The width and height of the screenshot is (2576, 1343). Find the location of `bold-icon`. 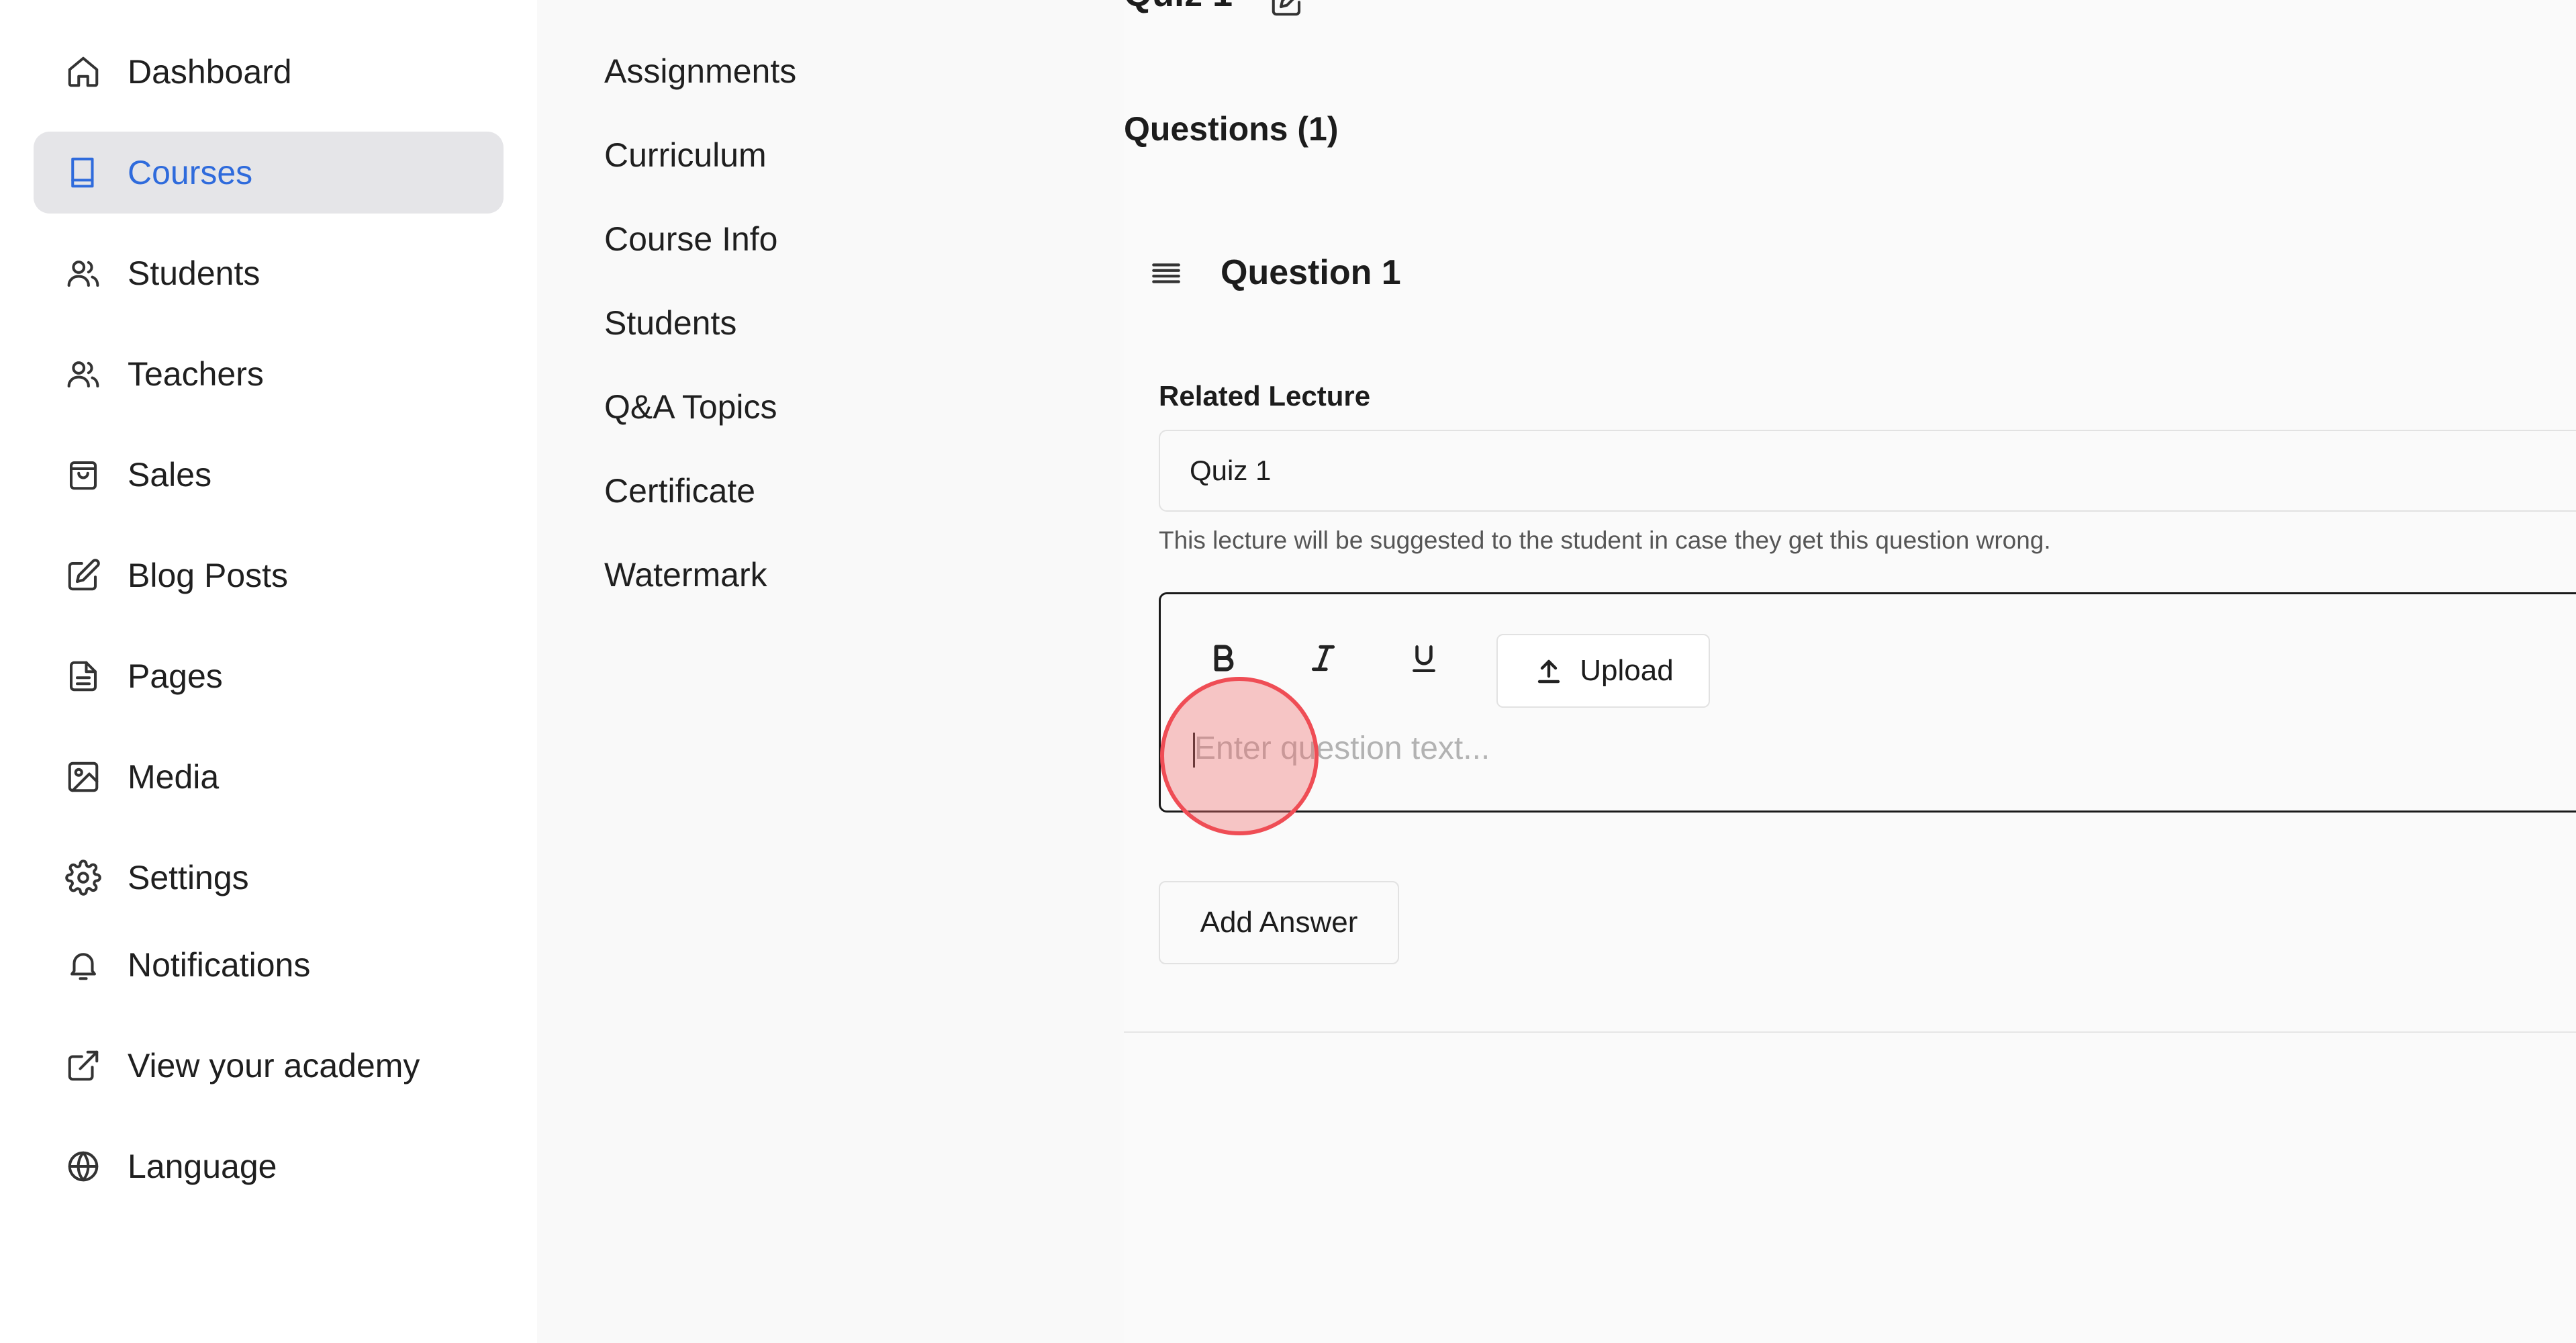

bold-icon is located at coordinates (1224, 658).